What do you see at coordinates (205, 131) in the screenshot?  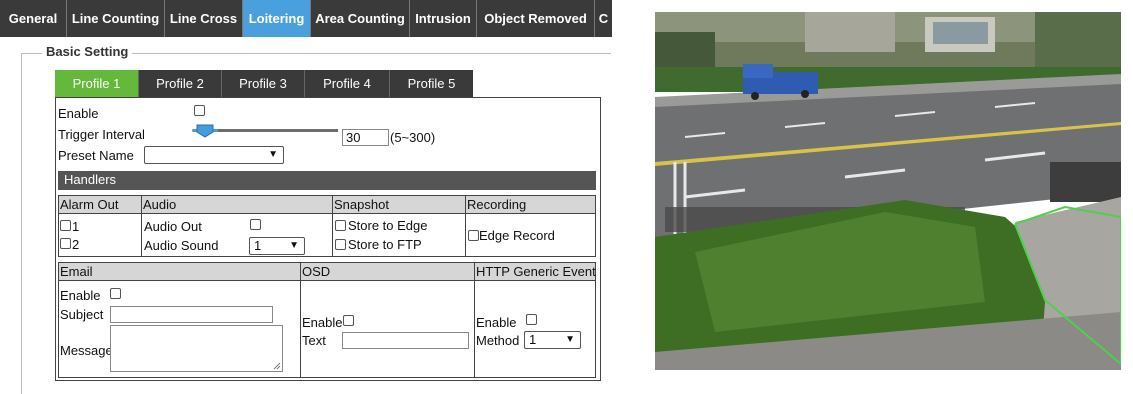 I see `trigger-interval-slider-thumb` at bounding box center [205, 131].